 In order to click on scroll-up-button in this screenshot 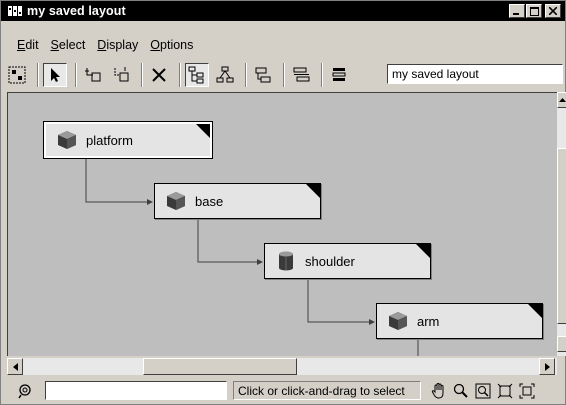, I will do `click(561, 100)`.